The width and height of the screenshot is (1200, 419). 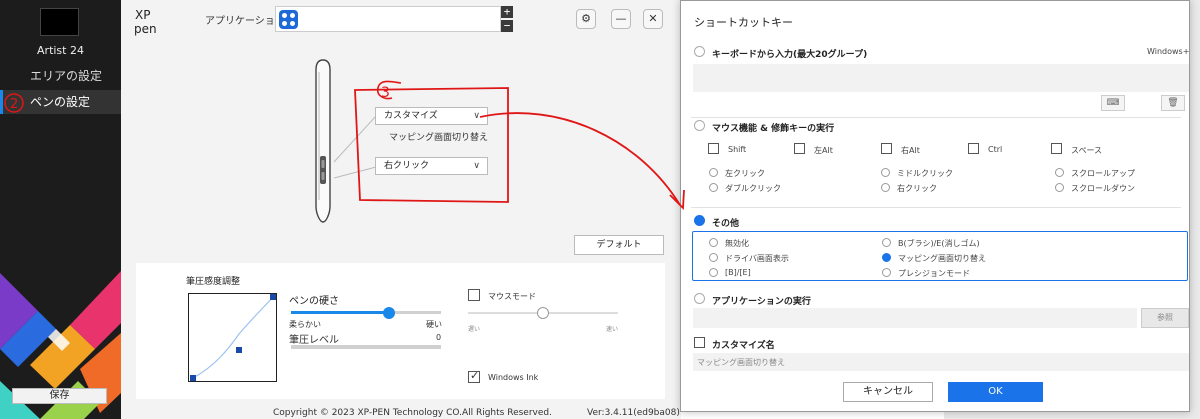 I want to click on close-button: ✕, so click(x=653, y=19).